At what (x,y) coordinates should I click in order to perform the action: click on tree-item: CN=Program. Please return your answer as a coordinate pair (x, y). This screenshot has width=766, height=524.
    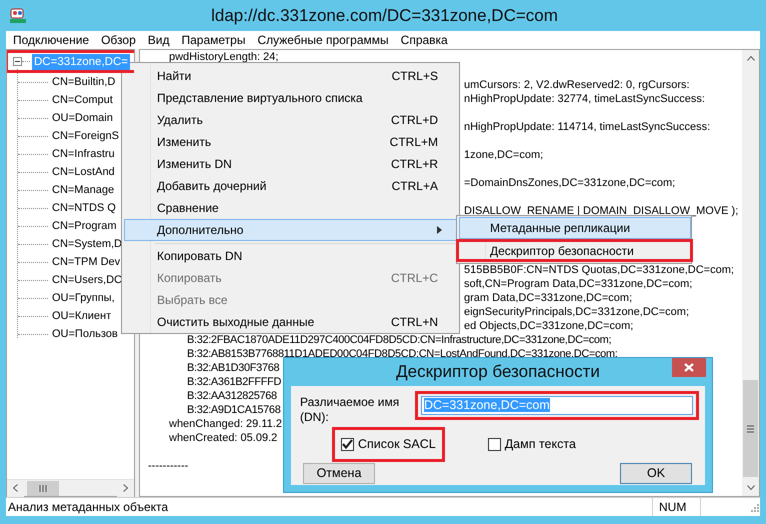
    Looking at the image, I should click on (84, 226).